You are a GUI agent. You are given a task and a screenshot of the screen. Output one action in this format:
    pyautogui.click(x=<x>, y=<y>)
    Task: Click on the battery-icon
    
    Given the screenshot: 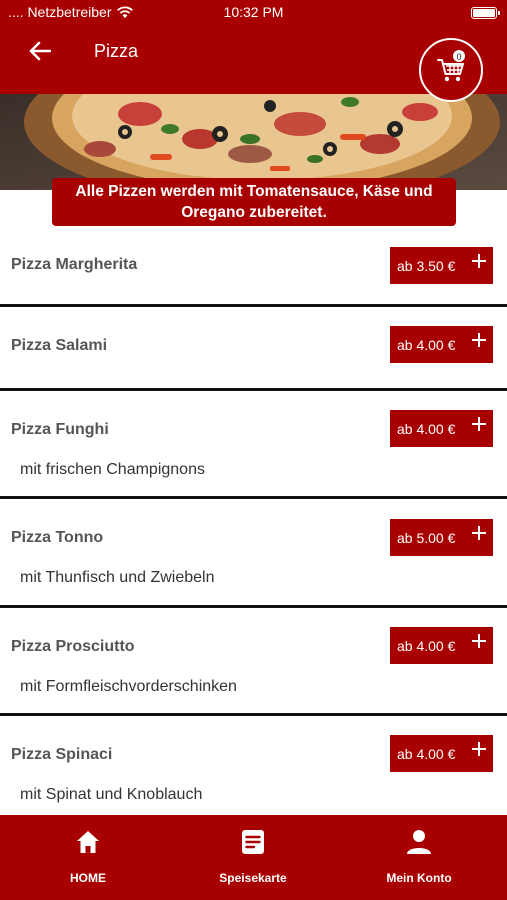 What is the action you would take?
    pyautogui.click(x=485, y=13)
    